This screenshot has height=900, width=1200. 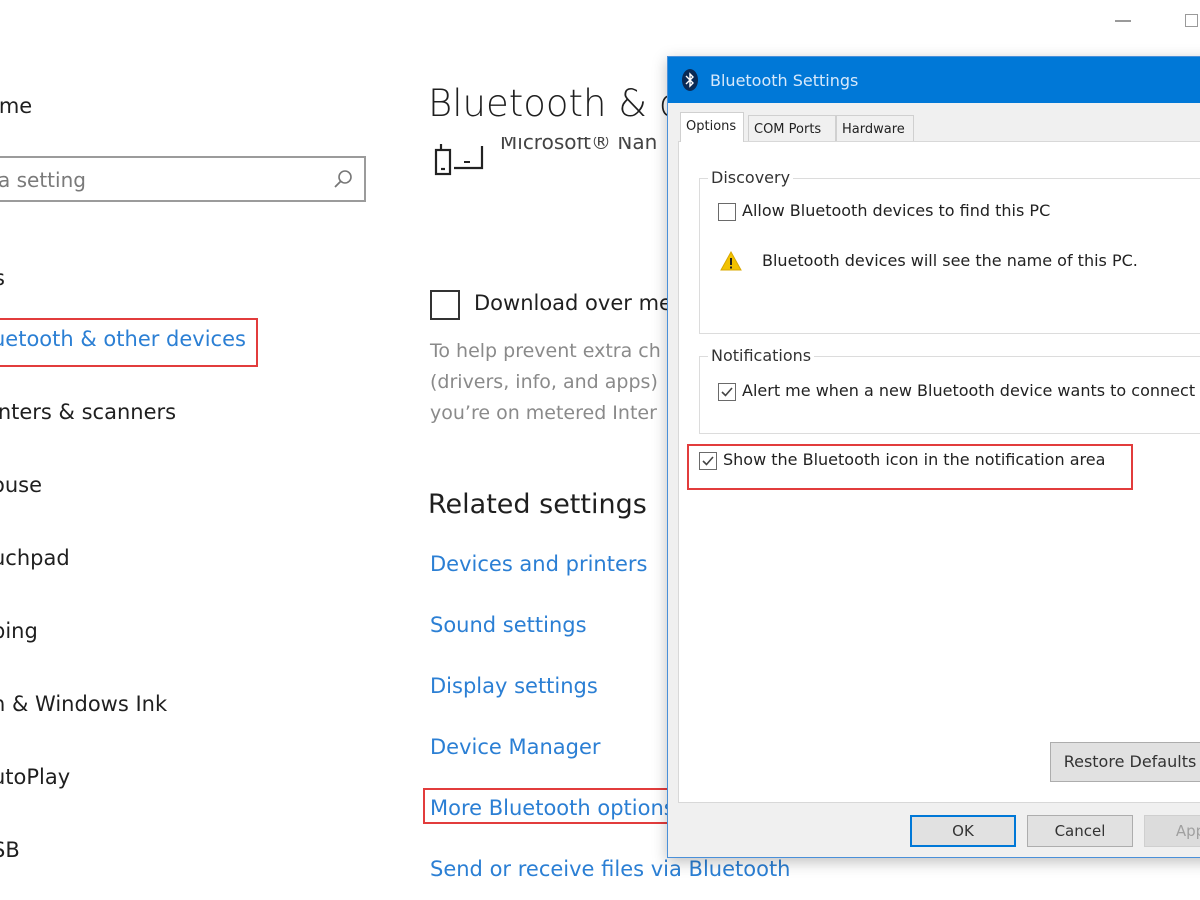 What do you see at coordinates (547, 806) in the screenshot?
I see `highlight-box-more-bluetooth` at bounding box center [547, 806].